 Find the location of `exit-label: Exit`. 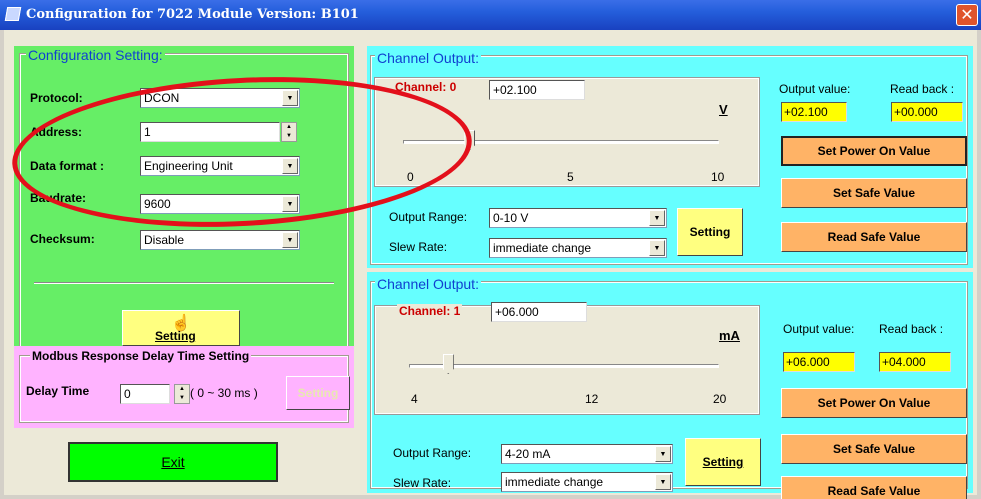

exit-label: Exit is located at coordinates (173, 462).